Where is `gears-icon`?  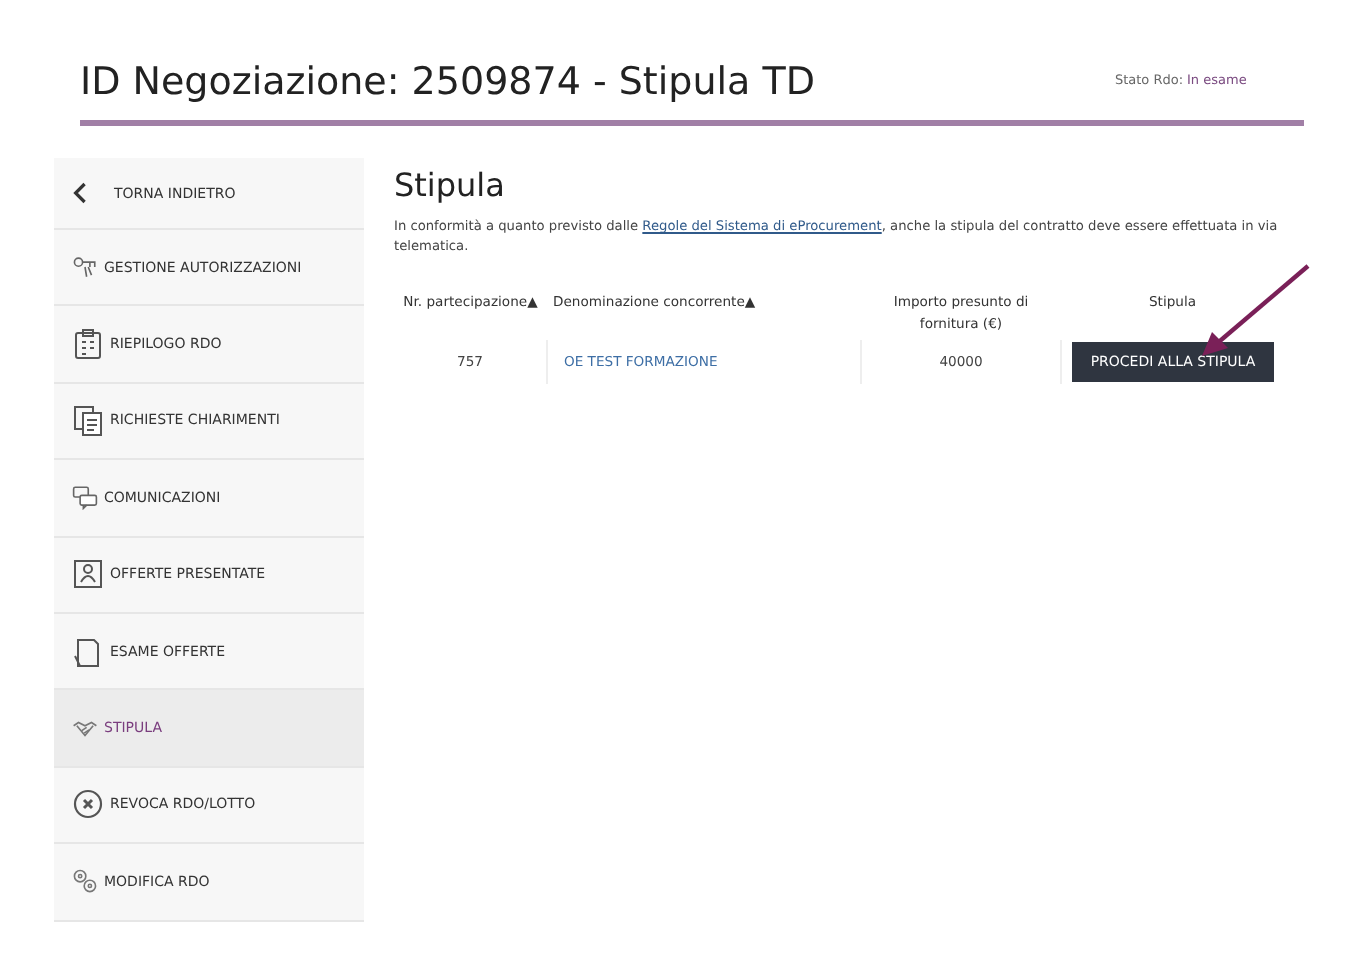
gears-icon is located at coordinates (85, 881).